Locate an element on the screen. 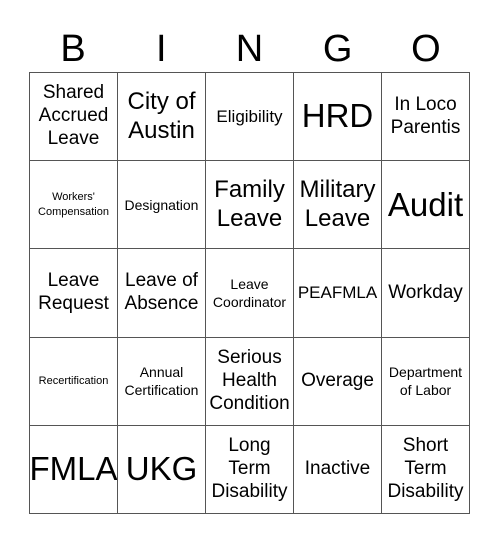 The height and width of the screenshot is (544, 500). bingo-cell-i4: Annual Certification is located at coordinates (162, 381).